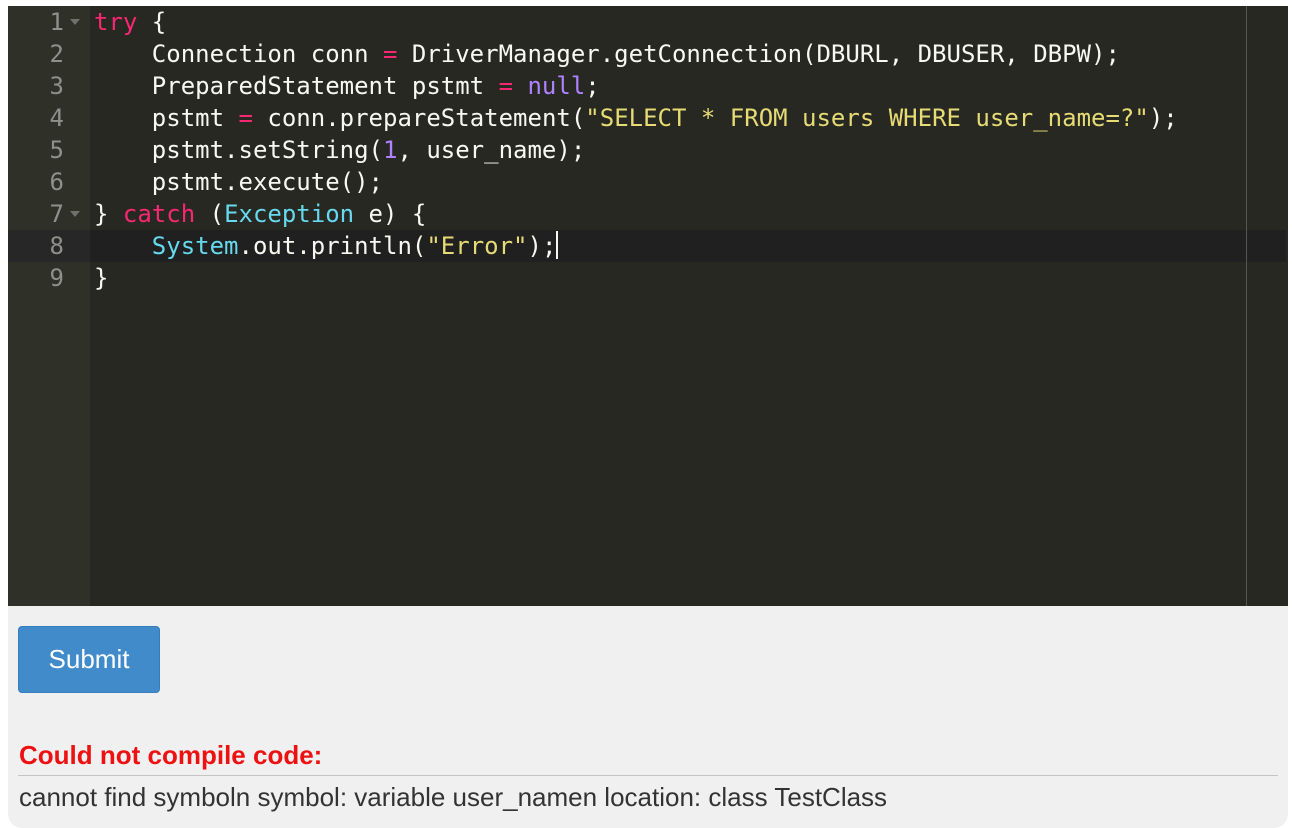  What do you see at coordinates (238, 54) in the screenshot?
I see `code-token: Connection conn` at bounding box center [238, 54].